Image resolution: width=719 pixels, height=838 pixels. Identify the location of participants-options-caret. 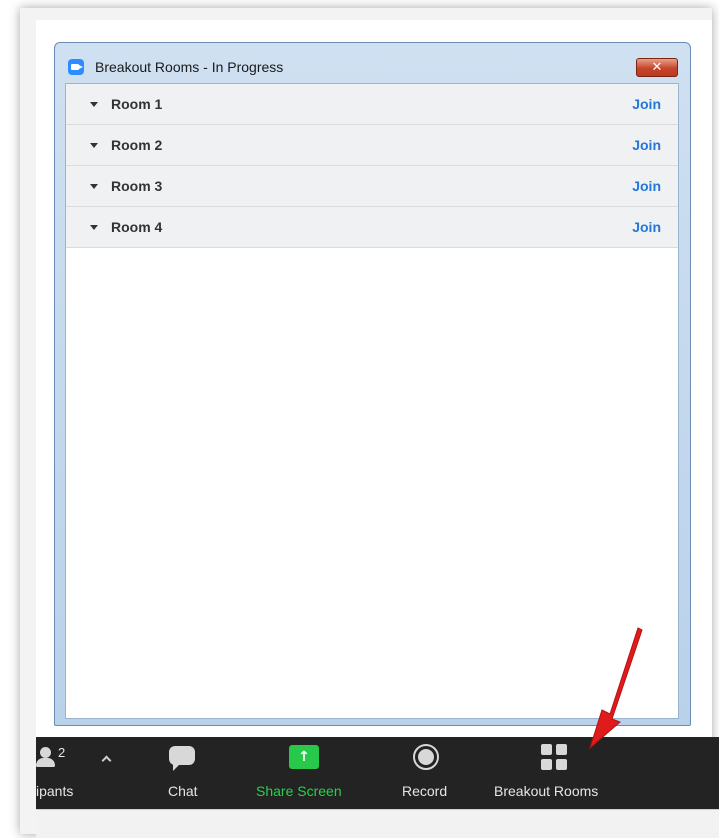
(107, 760).